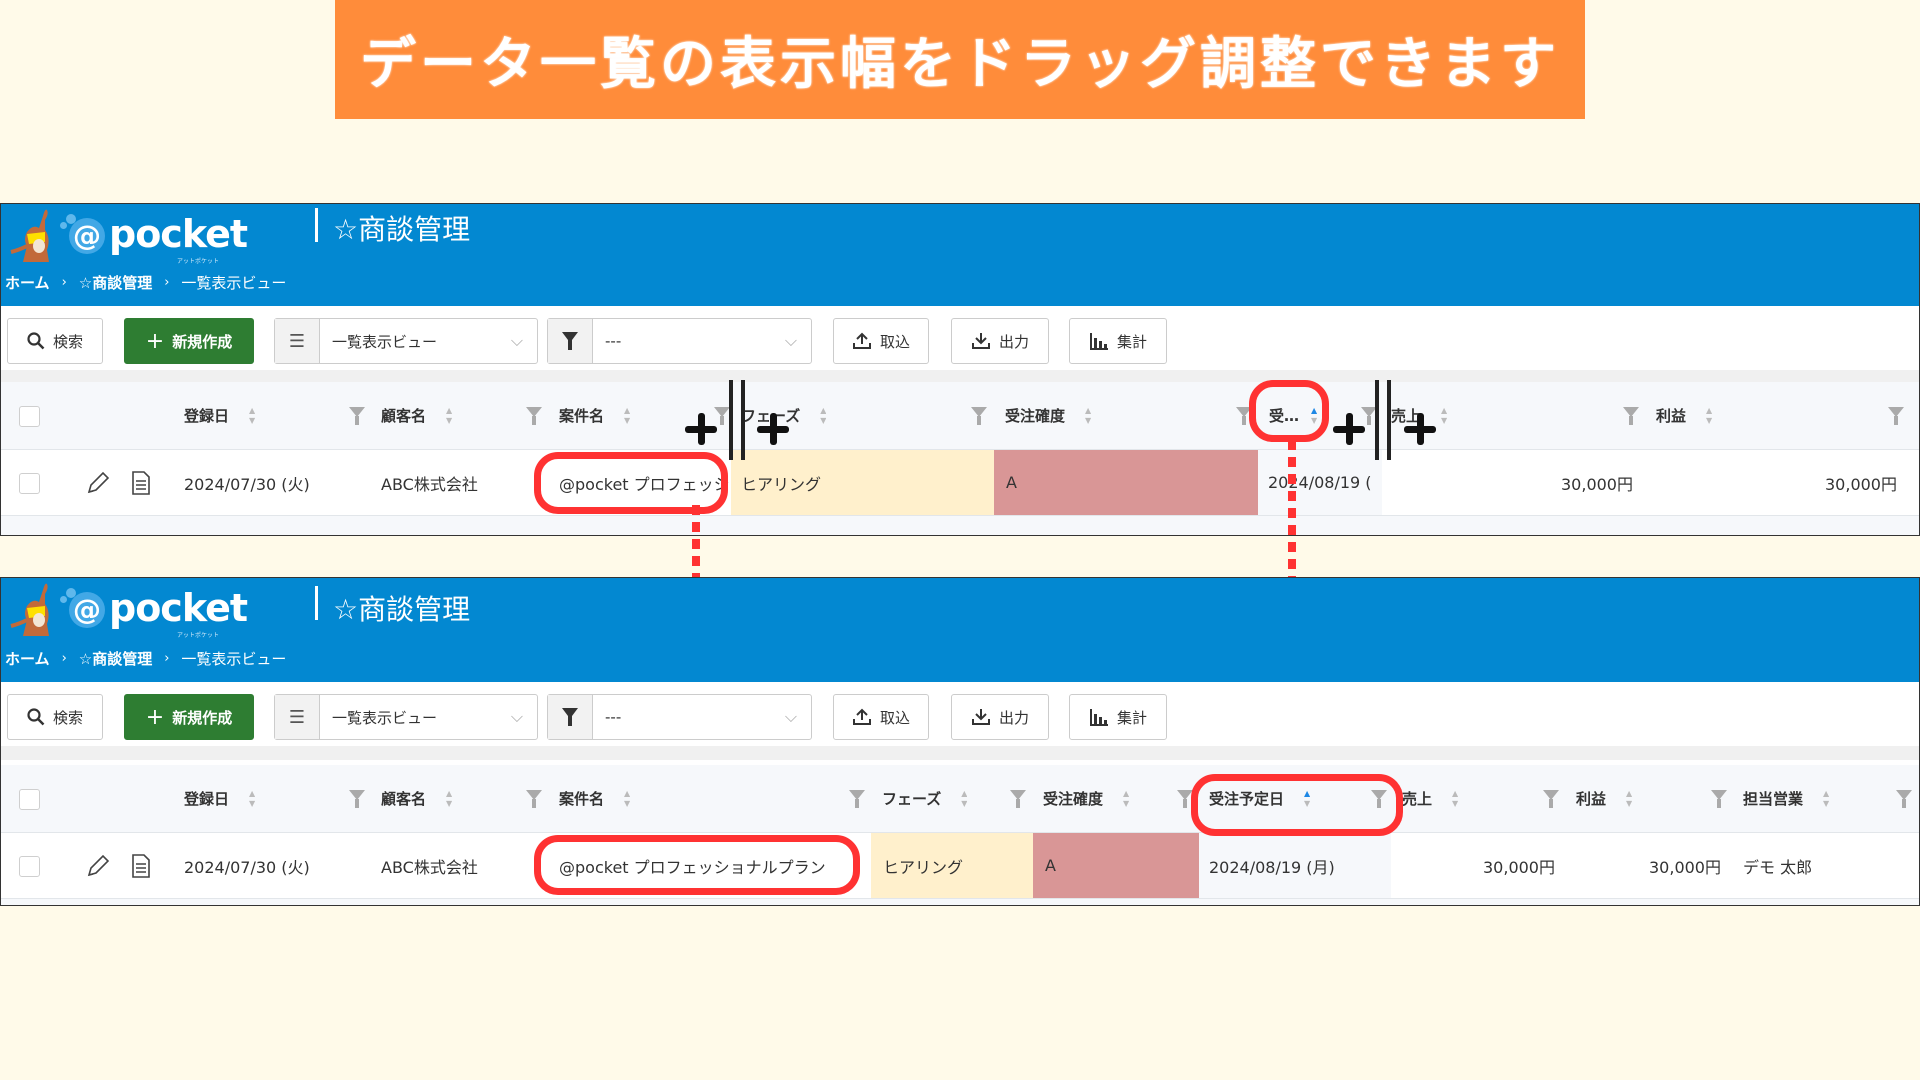  I want to click on column-header-sales: 売上 ▲ ▼, so click(1430, 798).